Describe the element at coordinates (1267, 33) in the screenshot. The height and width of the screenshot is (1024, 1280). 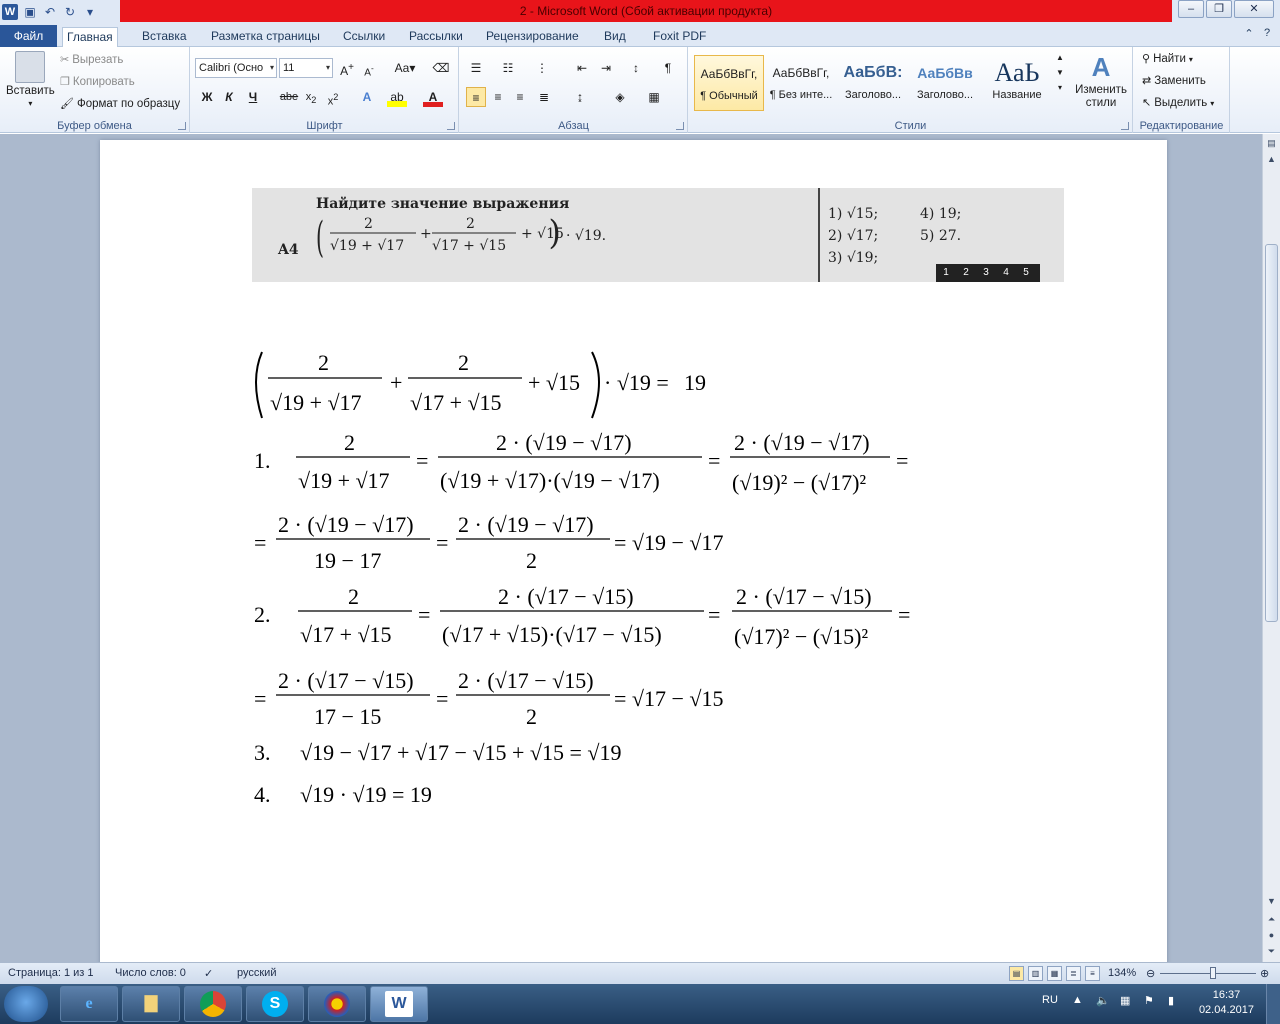
I see `help-icon: ?` at that location.